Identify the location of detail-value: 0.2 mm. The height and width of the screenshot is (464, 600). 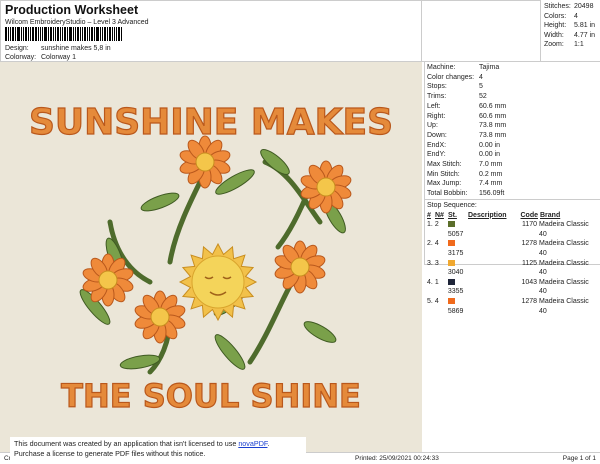
(491, 174).